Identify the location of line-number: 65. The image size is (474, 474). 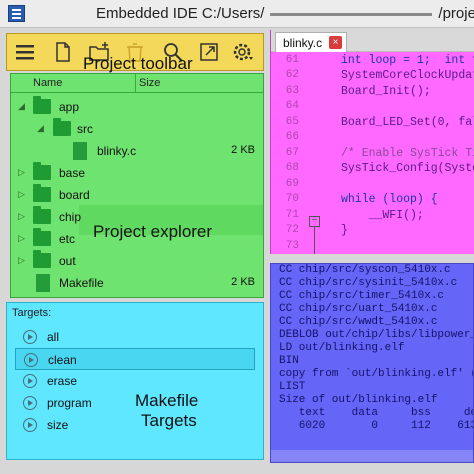
(292, 122).